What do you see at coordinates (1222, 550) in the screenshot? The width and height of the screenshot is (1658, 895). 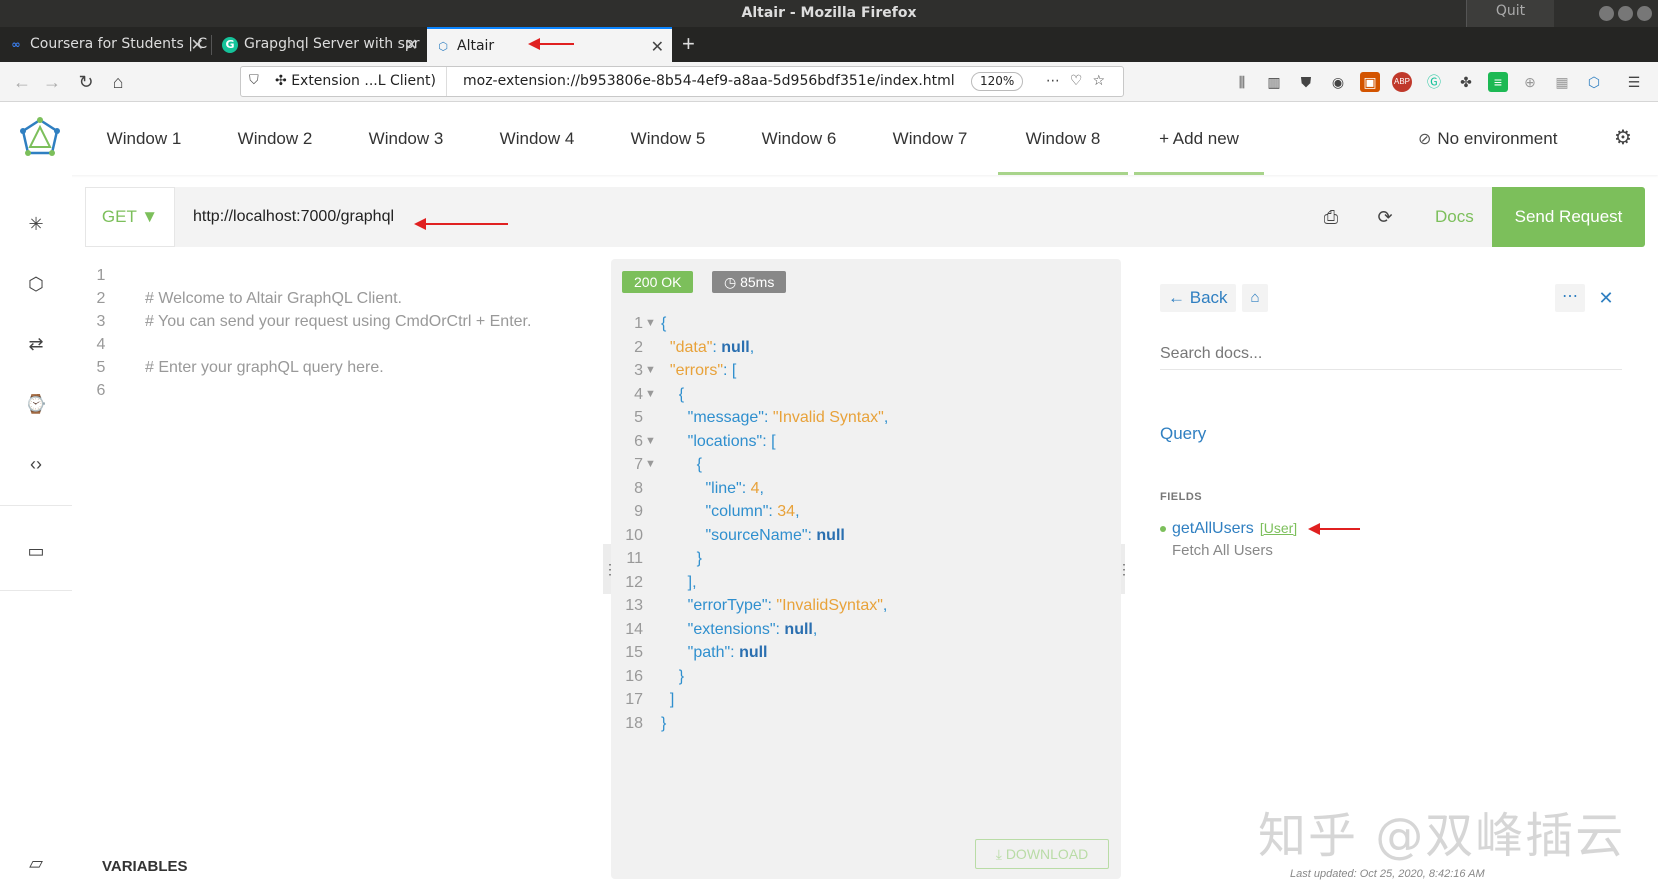 I see `field-description: Fetch All Users` at bounding box center [1222, 550].